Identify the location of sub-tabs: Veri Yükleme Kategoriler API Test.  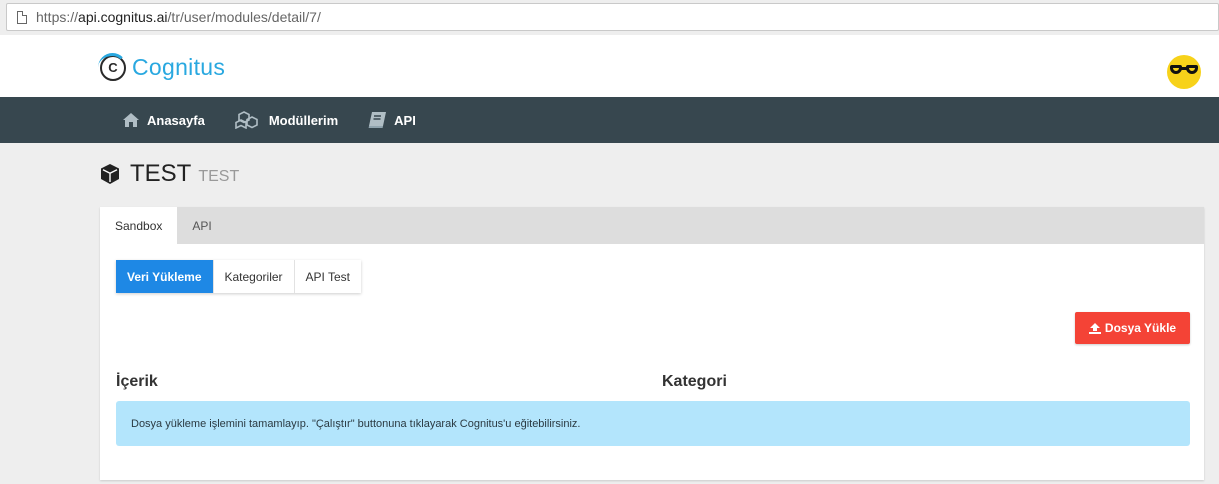
(238, 276).